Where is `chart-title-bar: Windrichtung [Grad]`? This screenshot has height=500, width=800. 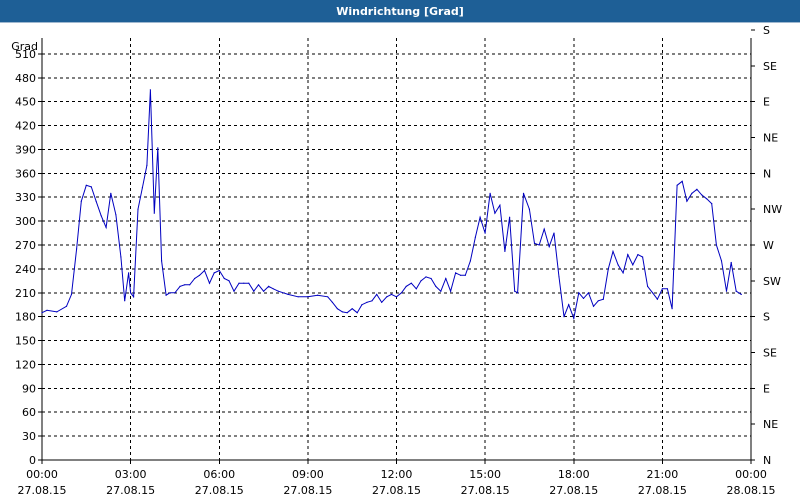 chart-title-bar: Windrichtung [Grad] is located at coordinates (400, 11).